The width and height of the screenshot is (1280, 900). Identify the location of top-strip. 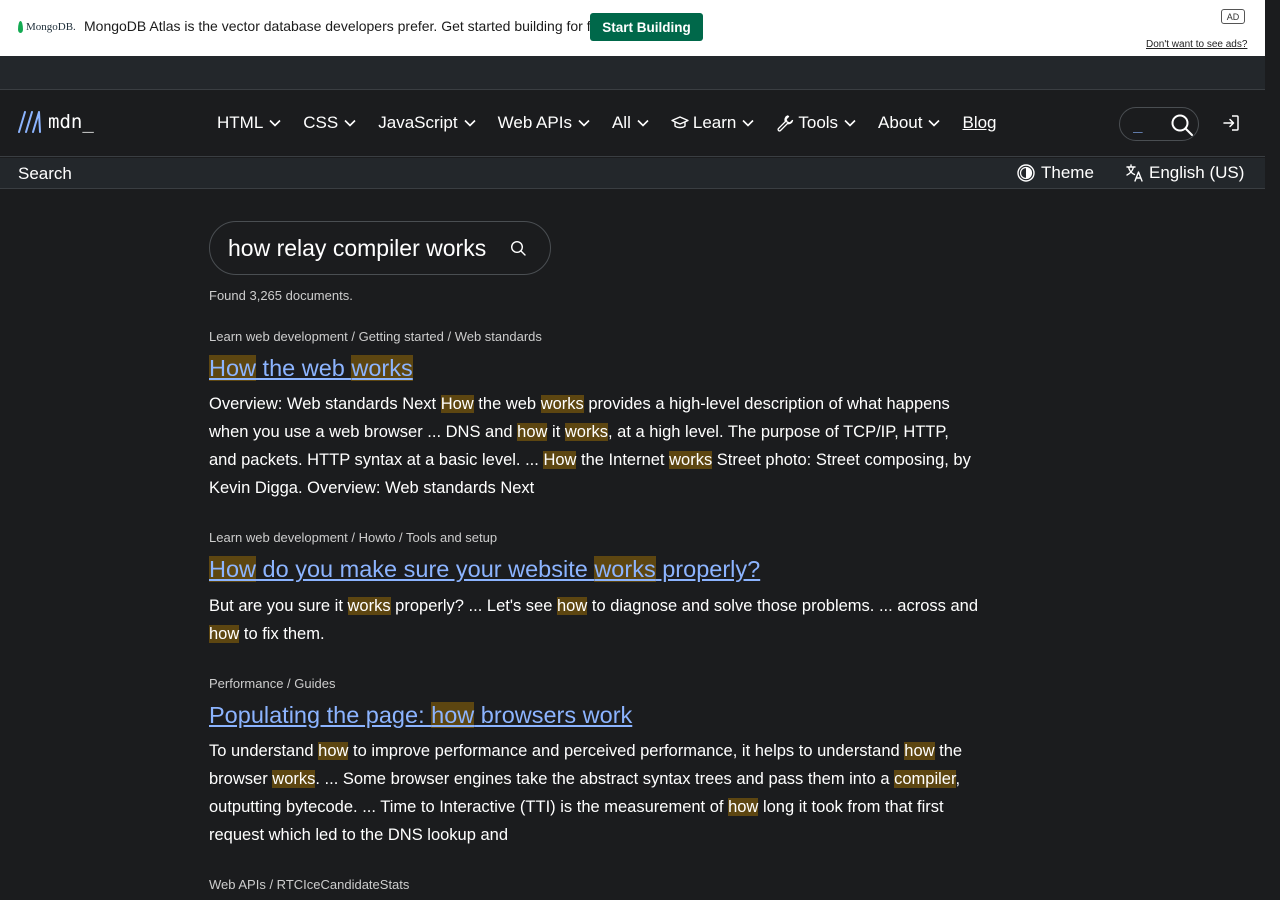
(632, 73).